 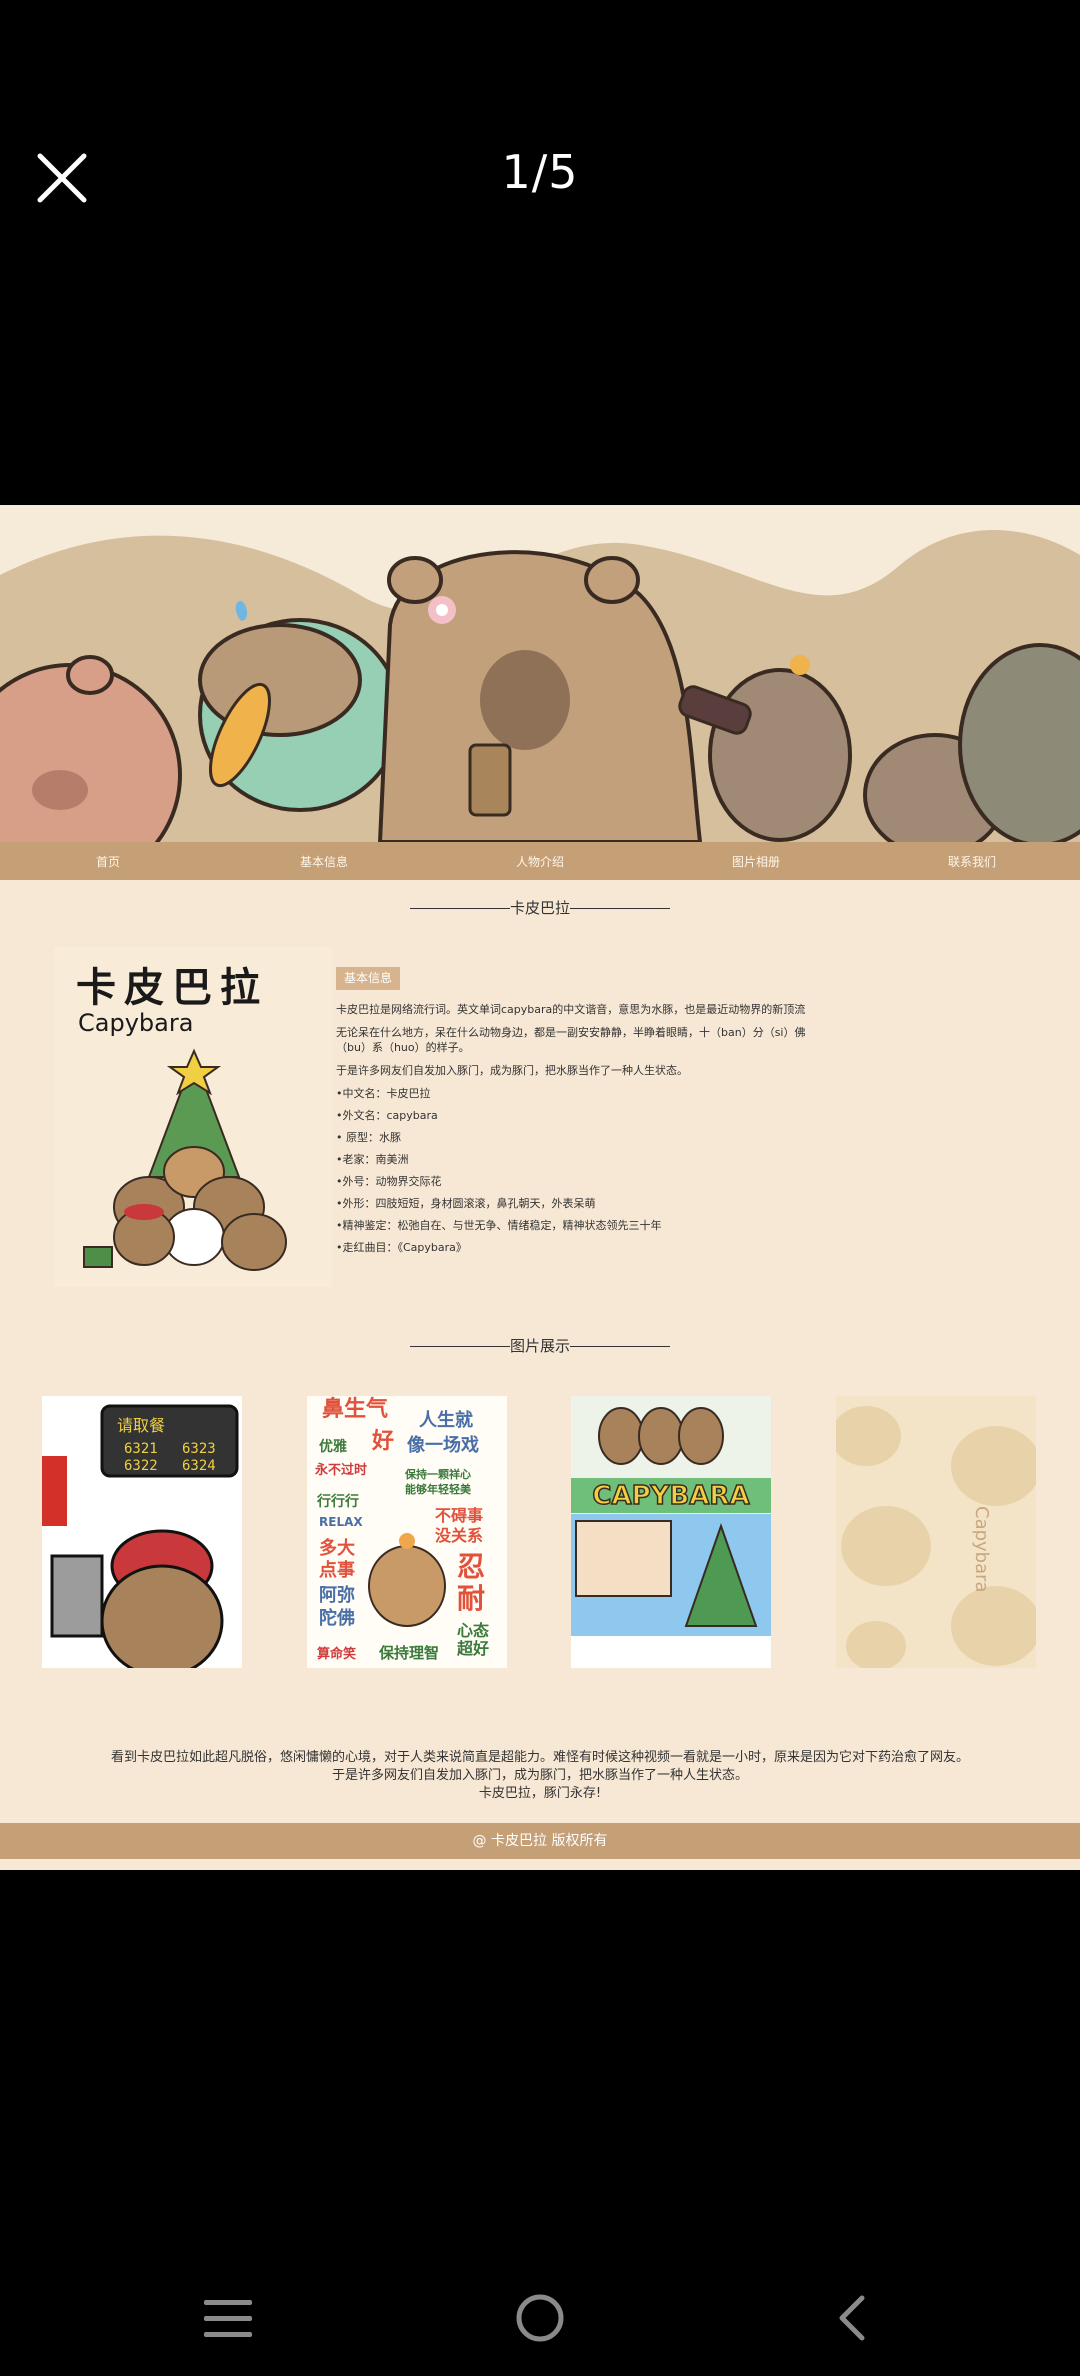 I want to click on sticker-word: 人生就, so click(x=446, y=1420).